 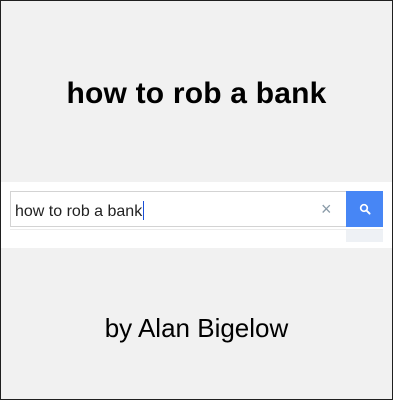 What do you see at coordinates (196, 93) in the screenshot?
I see `cover-title: how to rob a bank` at bounding box center [196, 93].